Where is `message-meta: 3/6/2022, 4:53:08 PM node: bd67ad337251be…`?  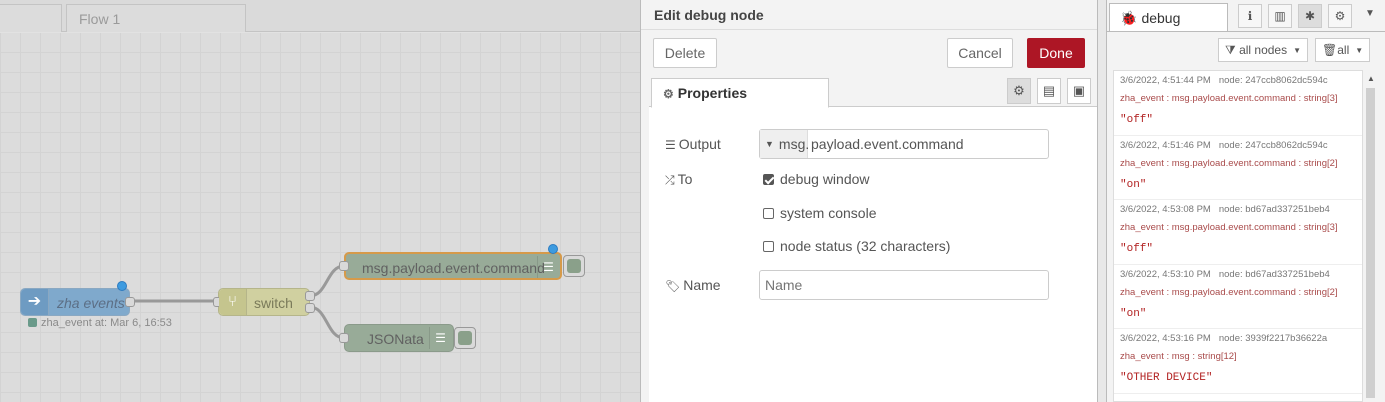 message-meta: 3/6/2022, 4:53:08 PM node: bd67ad337251be… is located at coordinates (1238, 209).